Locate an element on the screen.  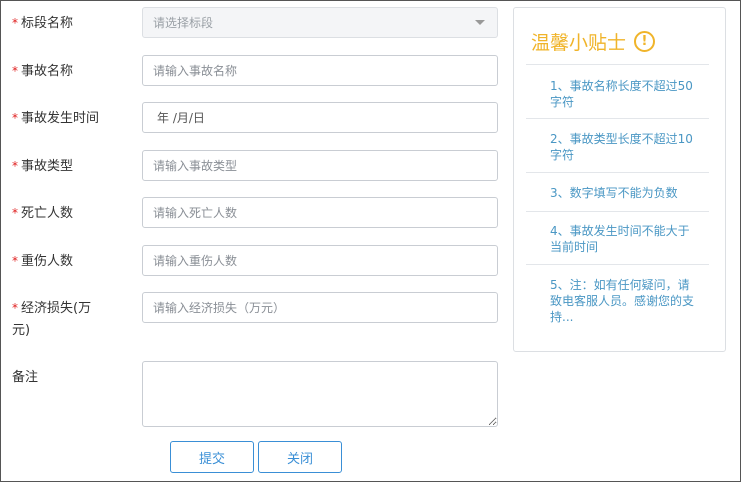
accident-type-label: * 事故类型 is located at coordinates (72, 166).